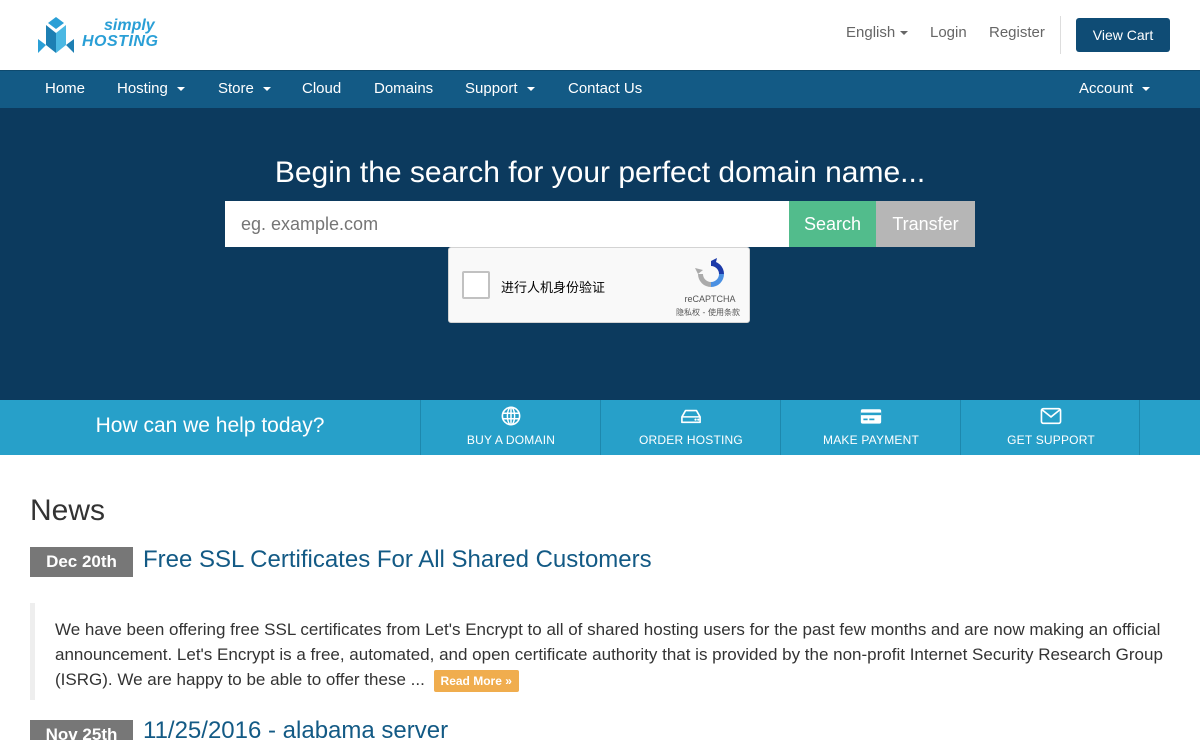 The image size is (1200, 740). I want to click on envelope-icon, so click(1051, 416).